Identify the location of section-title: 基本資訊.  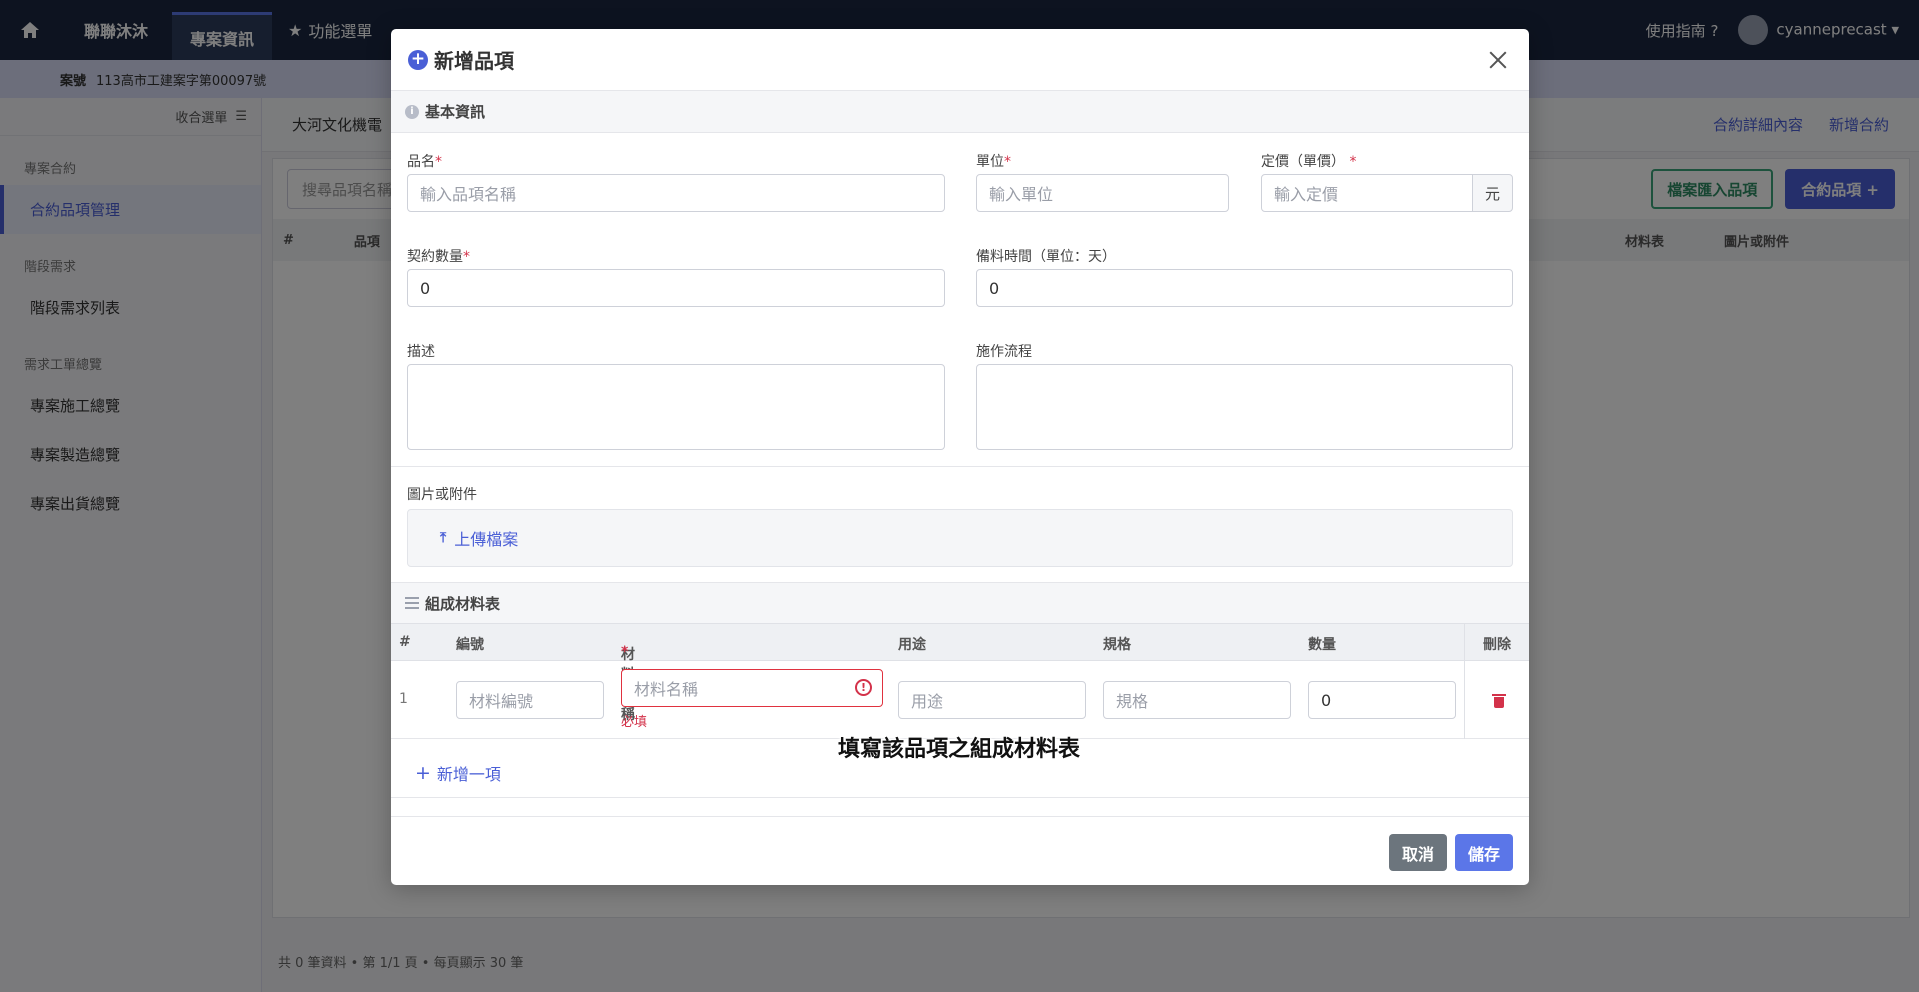
(455, 112).